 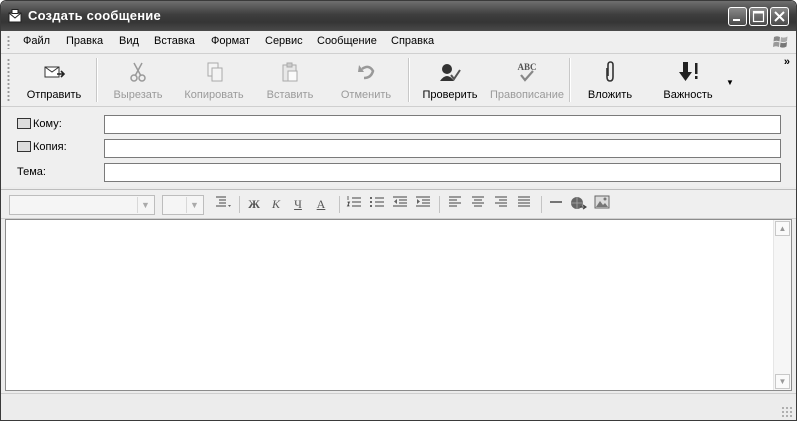 I want to click on to-input, so click(x=442, y=124).